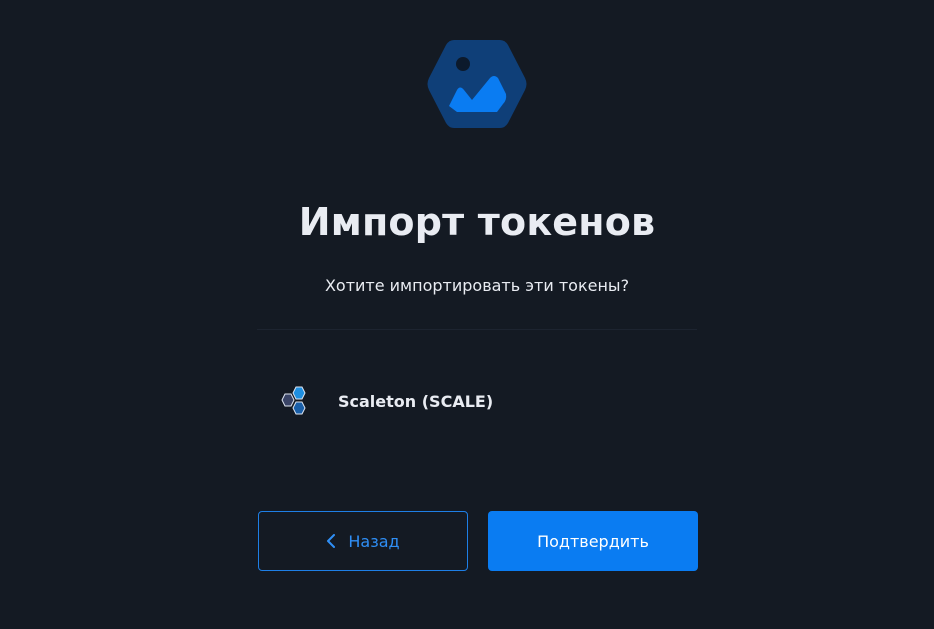 This screenshot has width=934, height=629. I want to click on confirm-button-label: Подтвердить, so click(593, 541).